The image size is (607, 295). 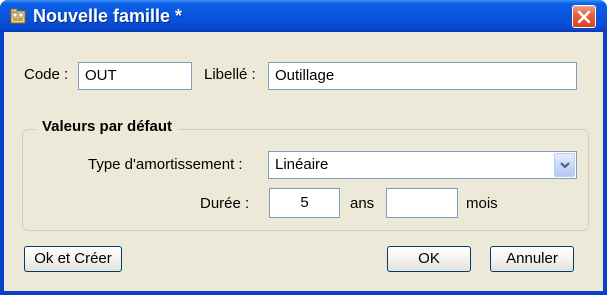 I want to click on libelle-label: Libellé :, so click(x=230, y=74).